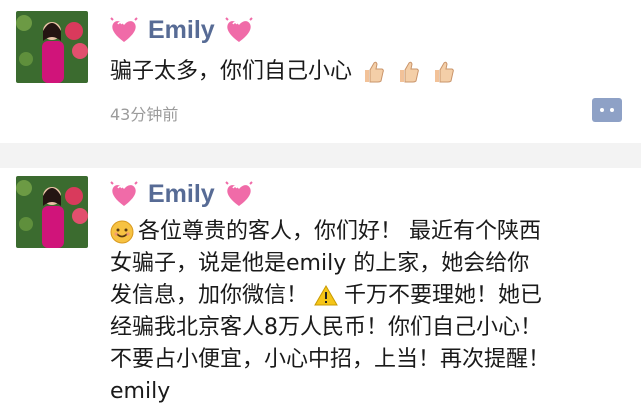 This screenshot has width=641, height=417. I want to click on post-line: 不要占小便宜，小心中招，上当！再次提醒！, so click(330, 359).